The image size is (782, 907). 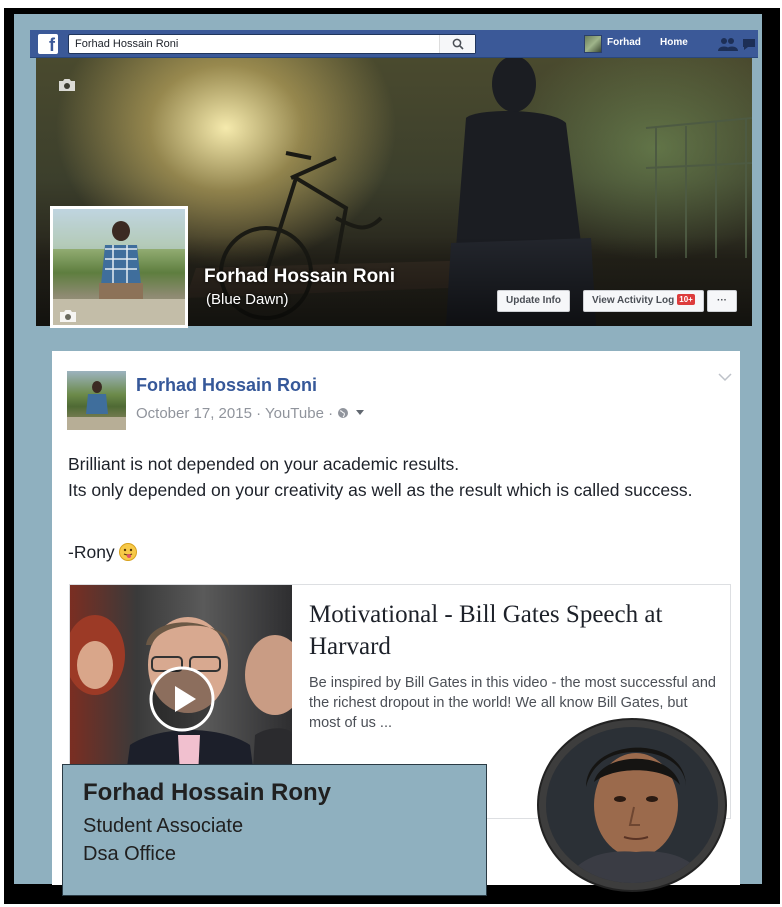 I want to click on top-navigation-bar: f Forhad Home, so click(x=394, y=44).